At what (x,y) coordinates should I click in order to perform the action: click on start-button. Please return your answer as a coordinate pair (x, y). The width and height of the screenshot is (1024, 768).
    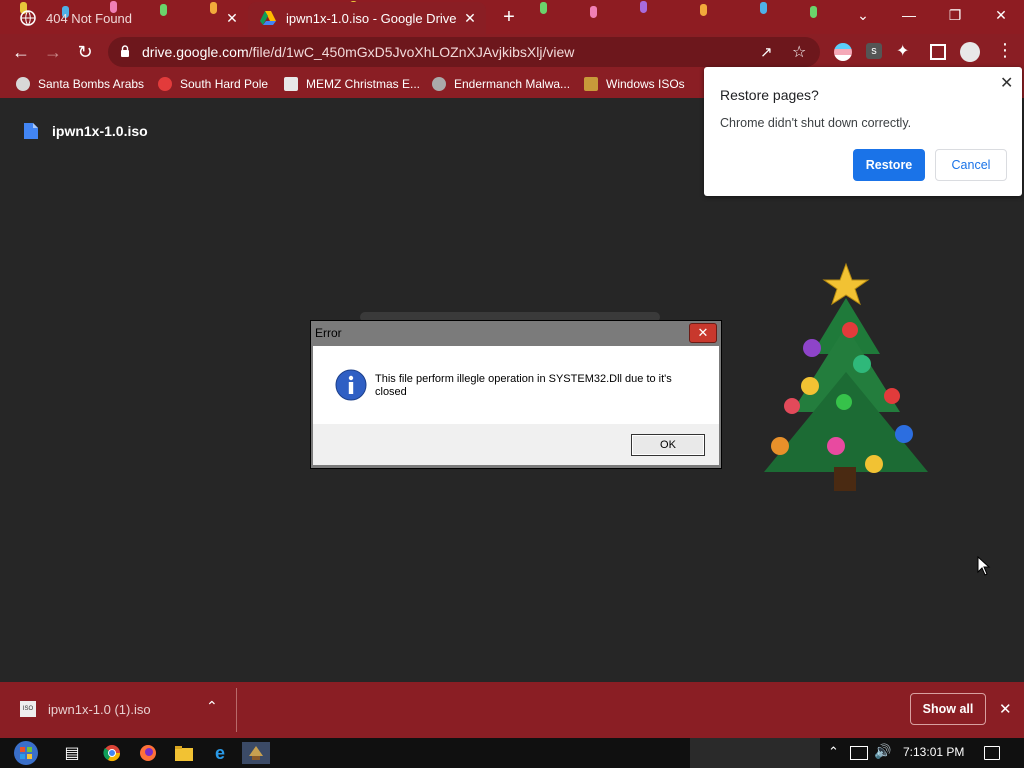
    Looking at the image, I should click on (26, 753).